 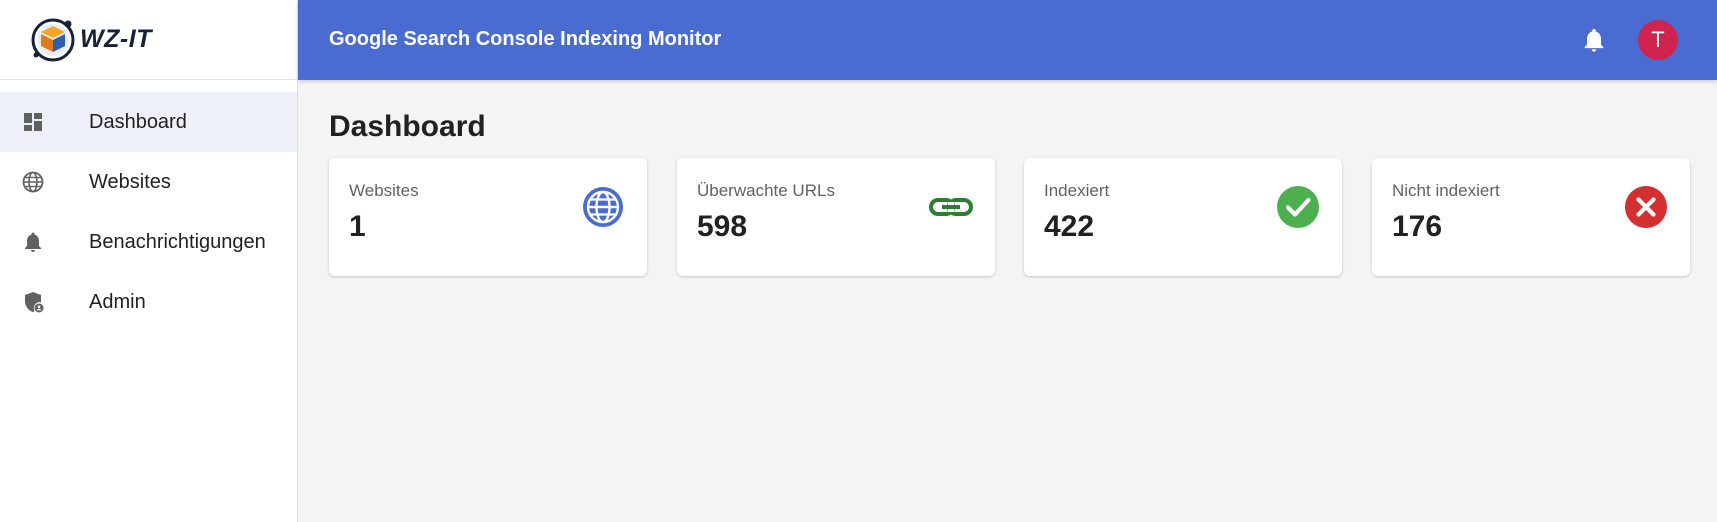 I want to click on logo-text: WZ-IT, so click(x=116, y=39).